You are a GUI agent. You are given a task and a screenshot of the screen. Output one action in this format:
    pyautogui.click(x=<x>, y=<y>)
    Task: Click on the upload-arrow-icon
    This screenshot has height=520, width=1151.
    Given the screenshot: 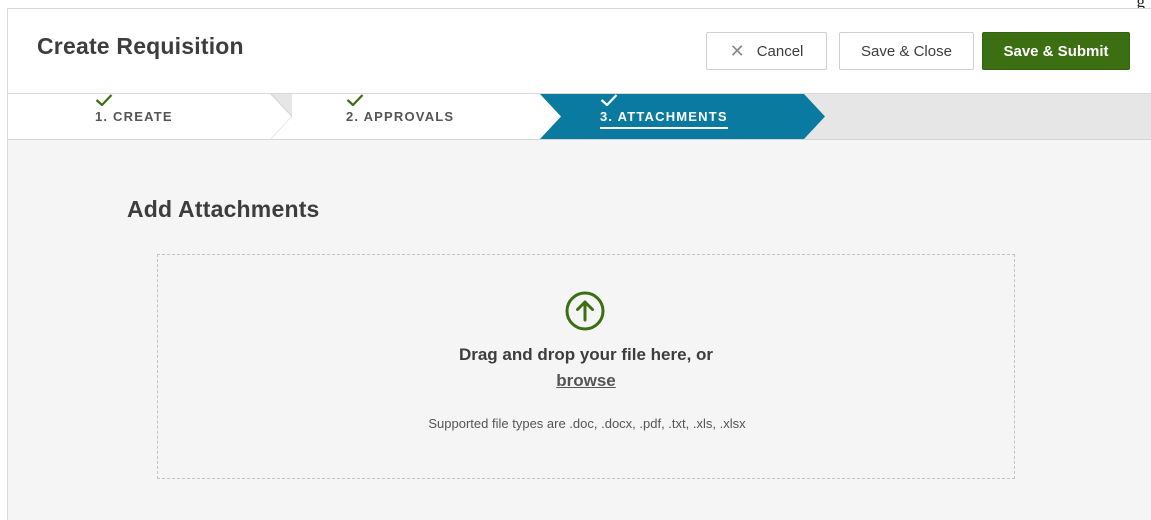 What is the action you would take?
    pyautogui.click(x=585, y=311)
    